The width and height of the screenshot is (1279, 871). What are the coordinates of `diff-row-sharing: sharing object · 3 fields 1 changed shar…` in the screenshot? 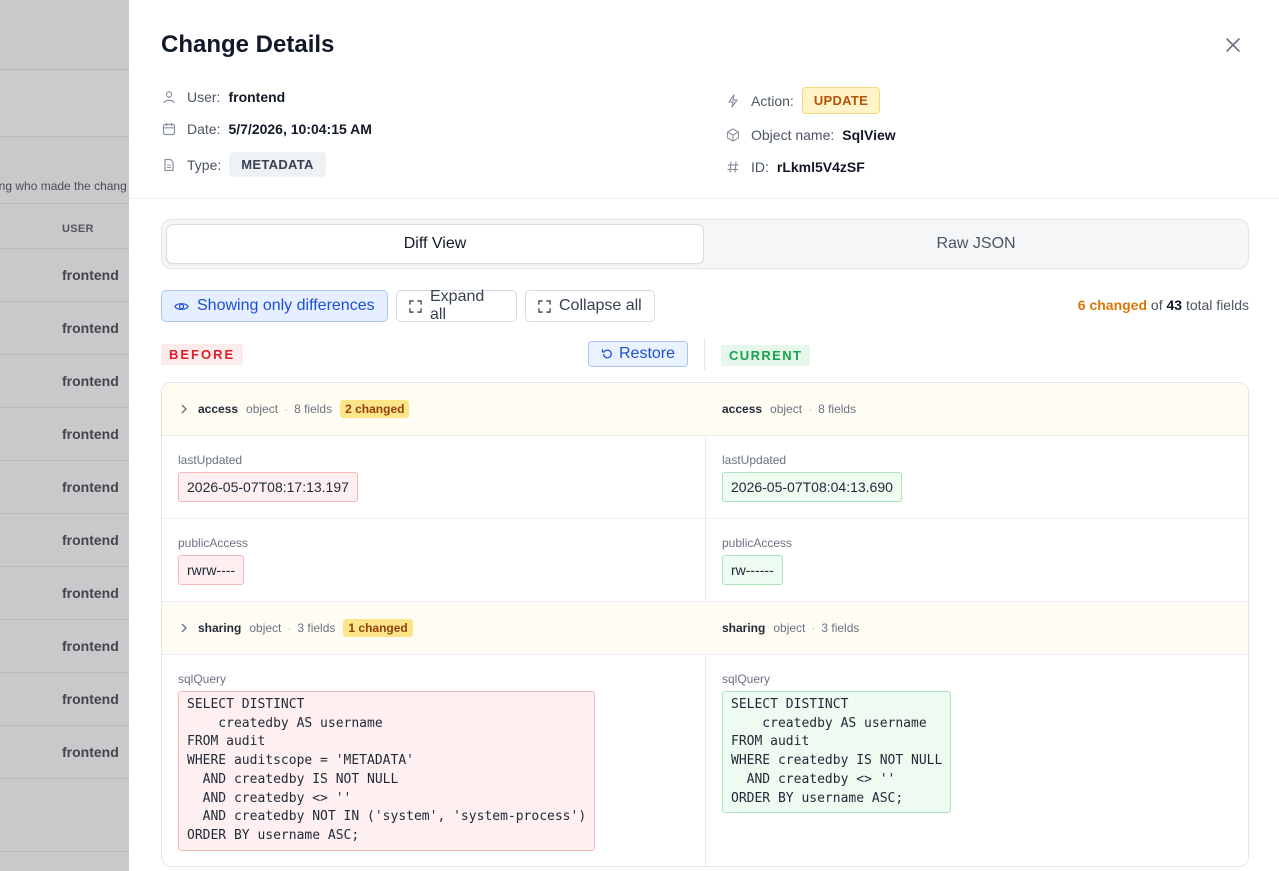 It's located at (705, 628).